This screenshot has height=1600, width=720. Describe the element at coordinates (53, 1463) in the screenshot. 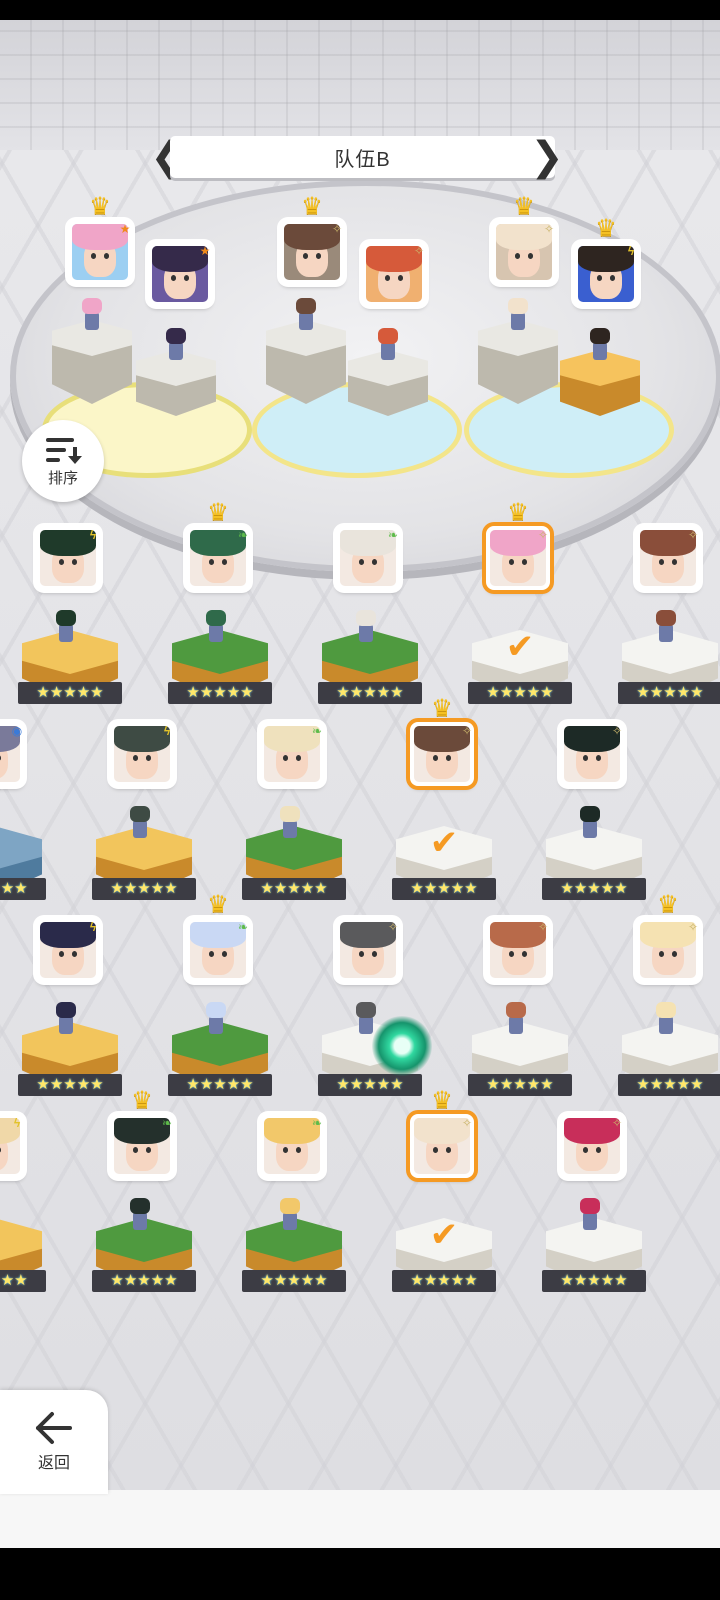

I see `back-button-label: 返回` at that location.